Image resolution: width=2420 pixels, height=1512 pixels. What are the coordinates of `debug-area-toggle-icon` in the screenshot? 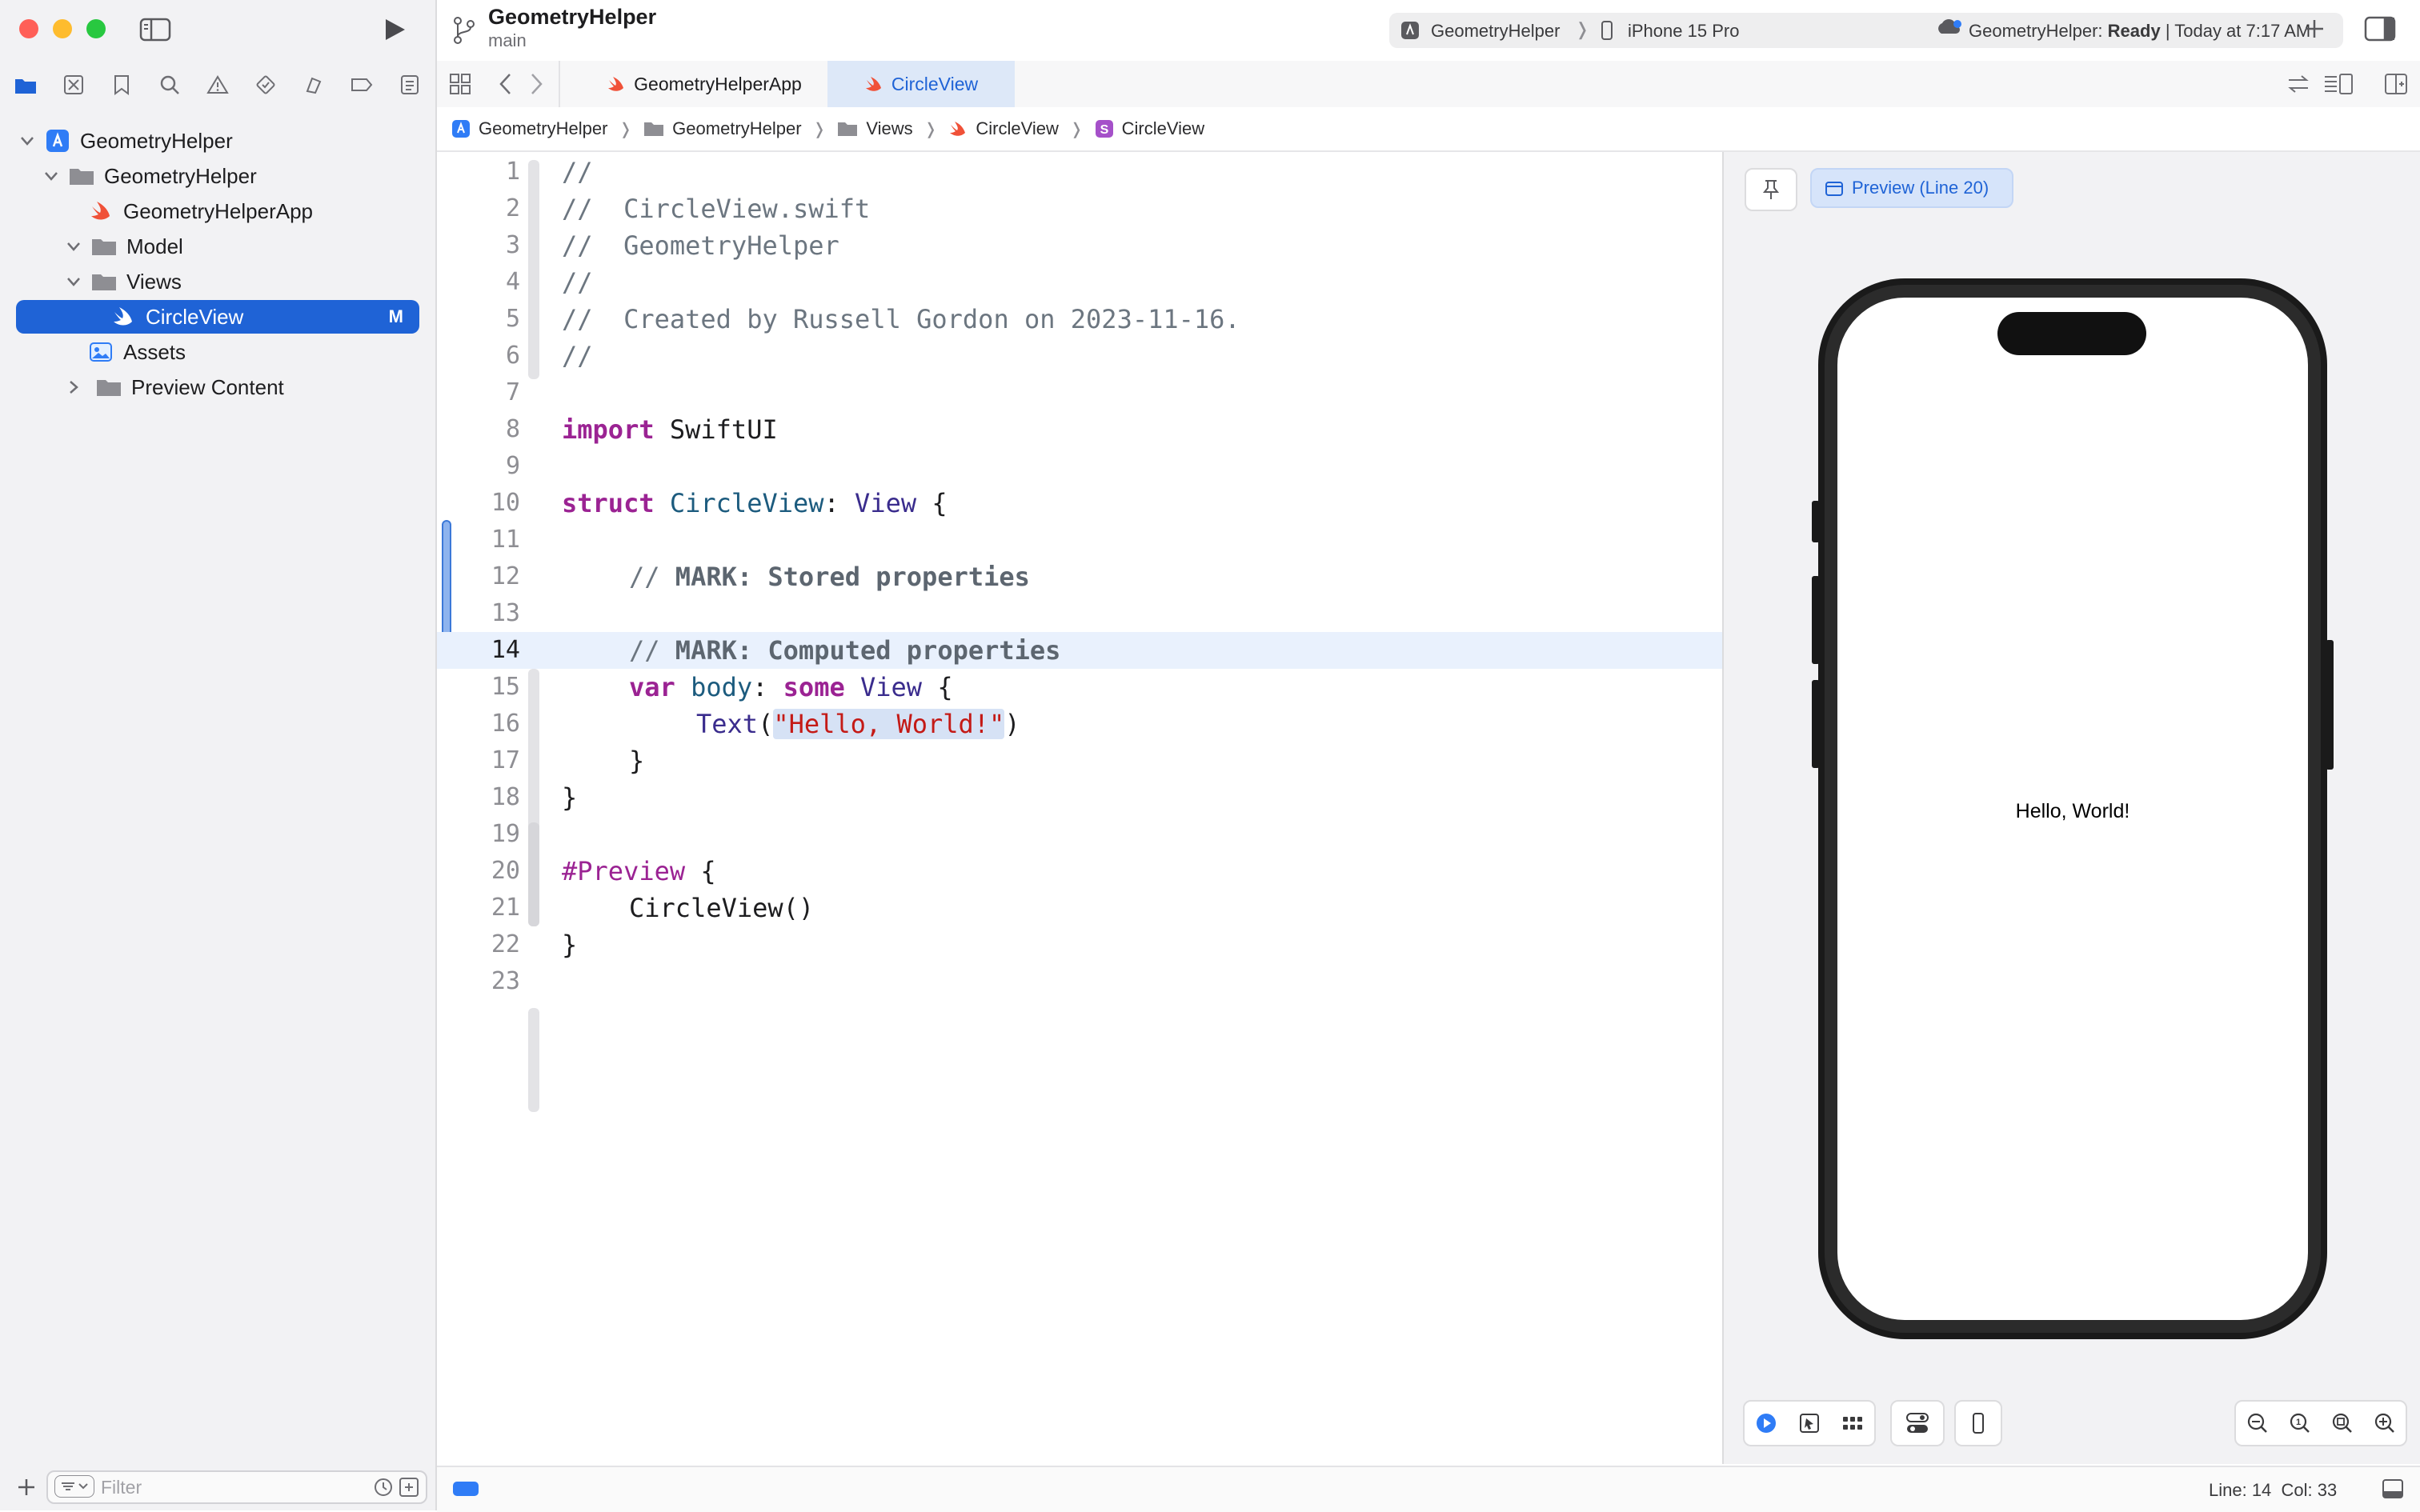 It's located at (466, 1489).